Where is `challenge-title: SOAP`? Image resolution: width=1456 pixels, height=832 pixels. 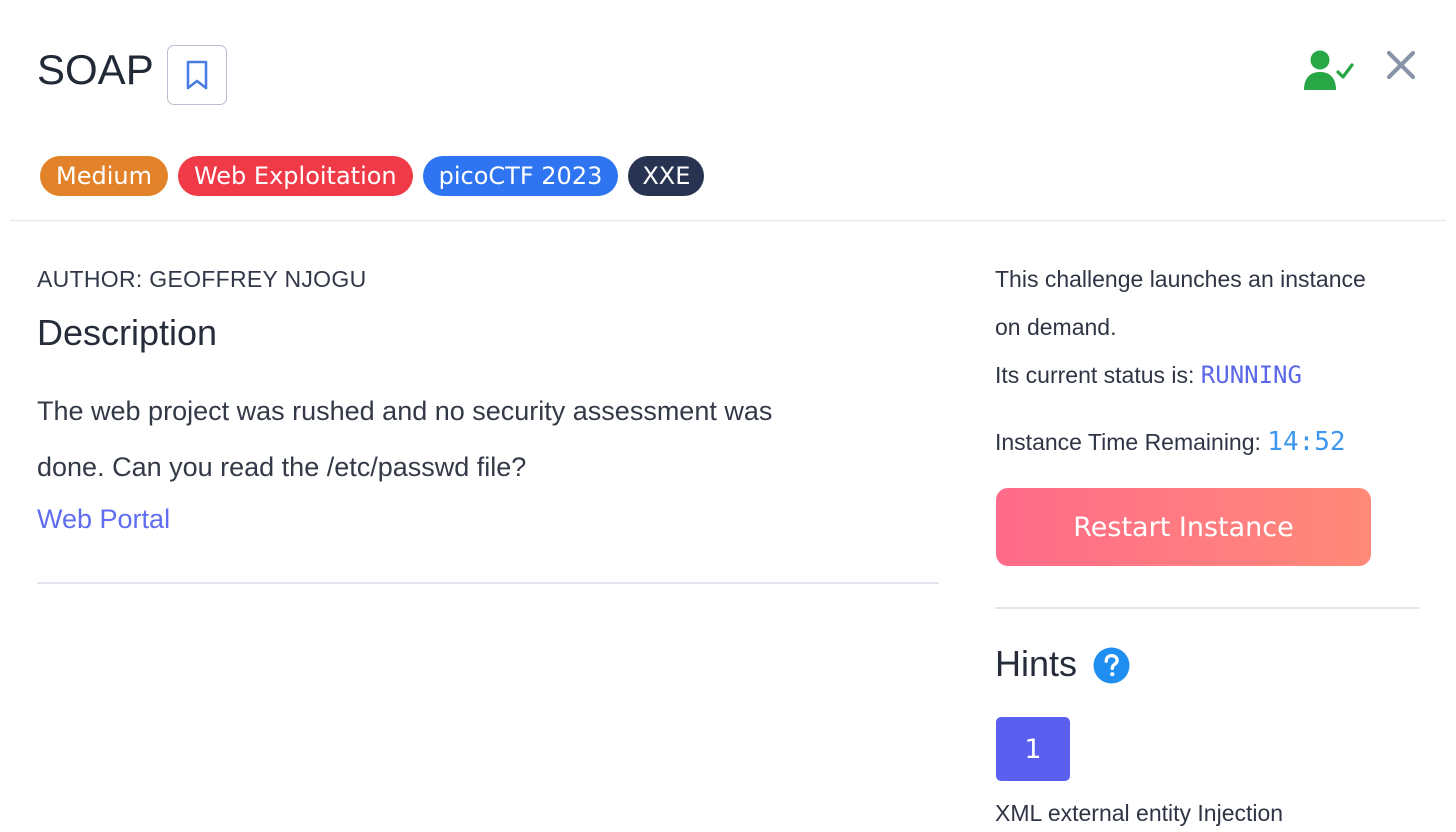 challenge-title: SOAP is located at coordinates (95, 69).